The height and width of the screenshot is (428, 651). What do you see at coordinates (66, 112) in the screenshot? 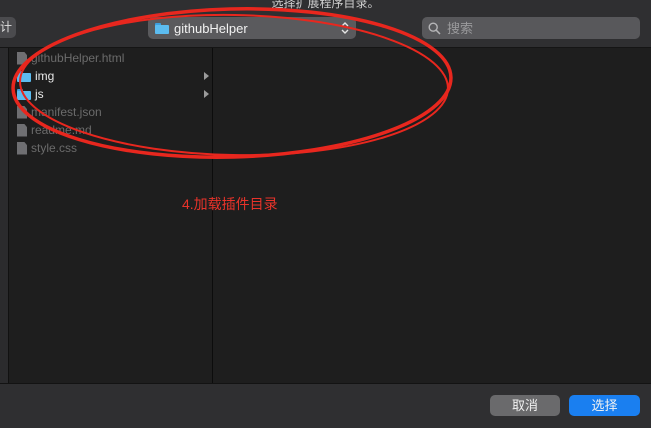
I see `file-name: manifest.json` at bounding box center [66, 112].